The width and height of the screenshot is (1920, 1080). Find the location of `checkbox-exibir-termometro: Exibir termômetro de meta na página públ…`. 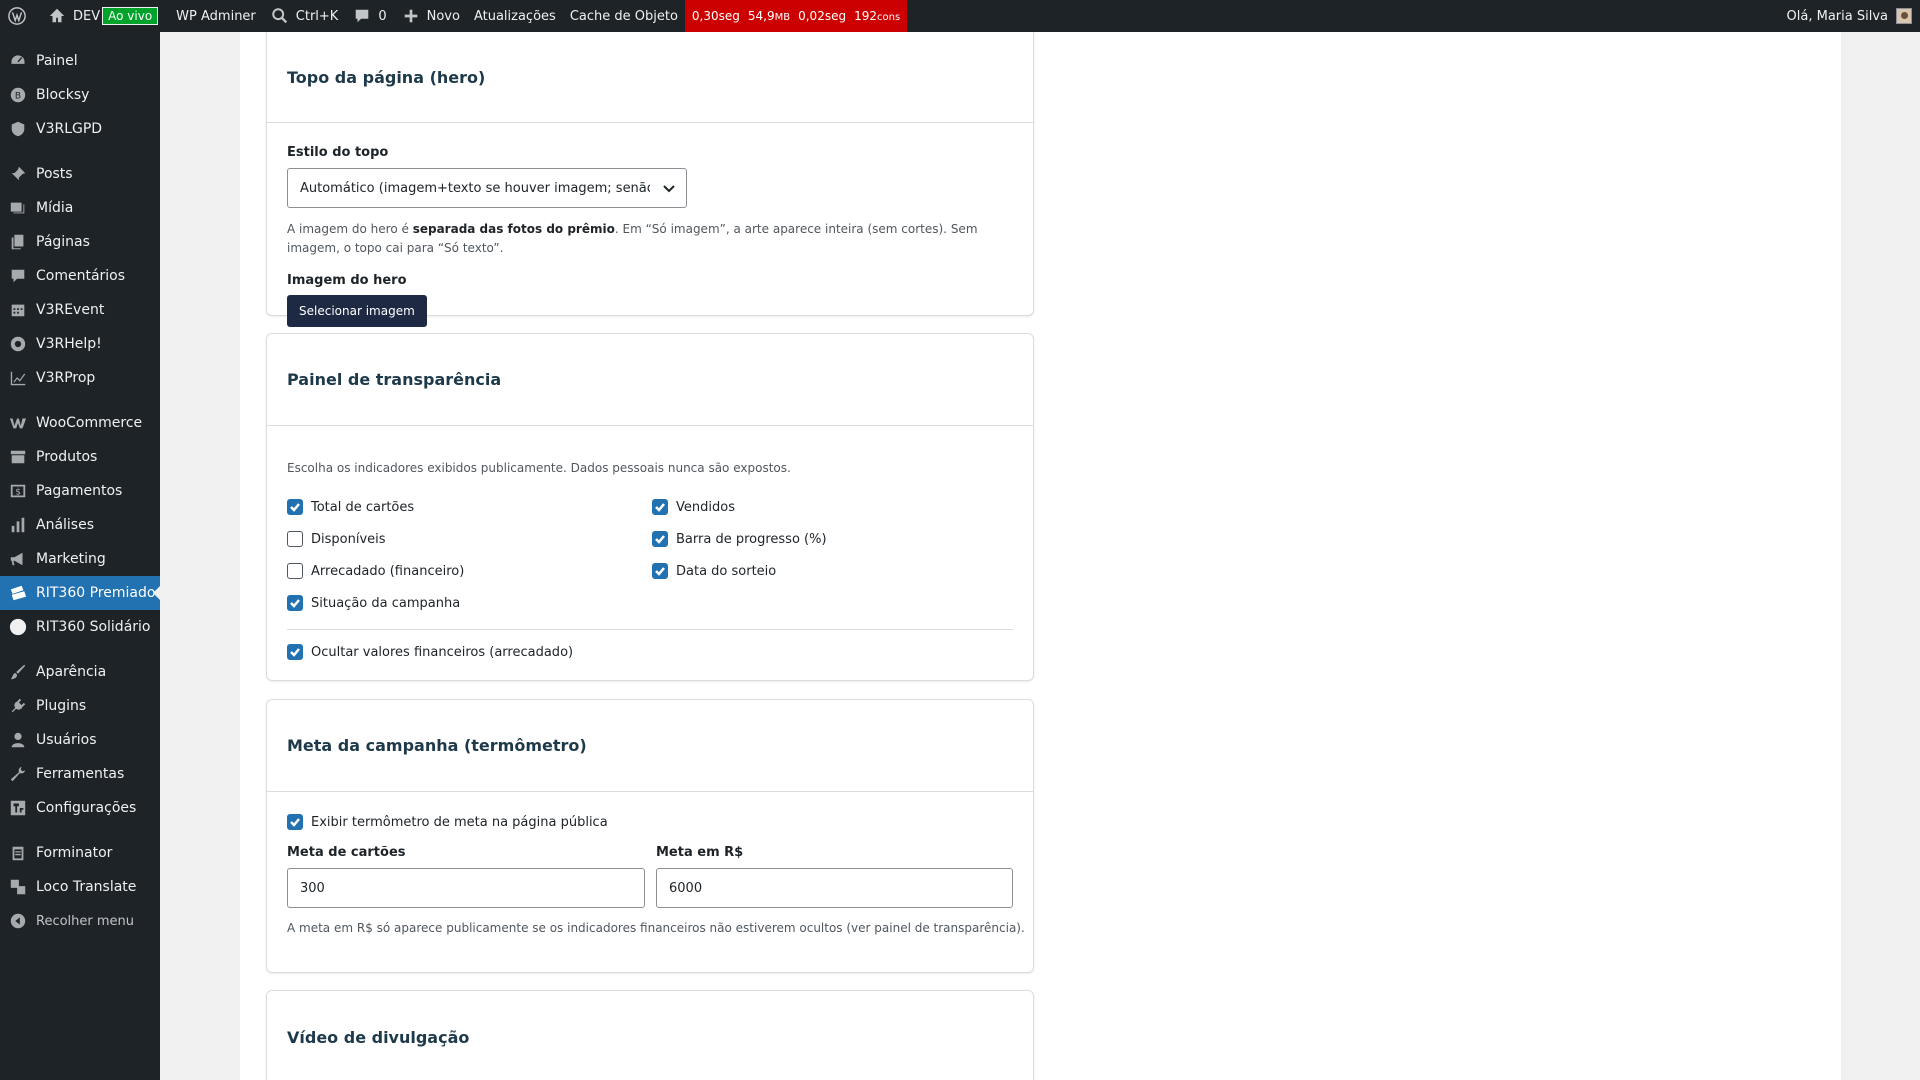

checkbox-exibir-termometro: Exibir termômetro de meta na página públ… is located at coordinates (447, 822).